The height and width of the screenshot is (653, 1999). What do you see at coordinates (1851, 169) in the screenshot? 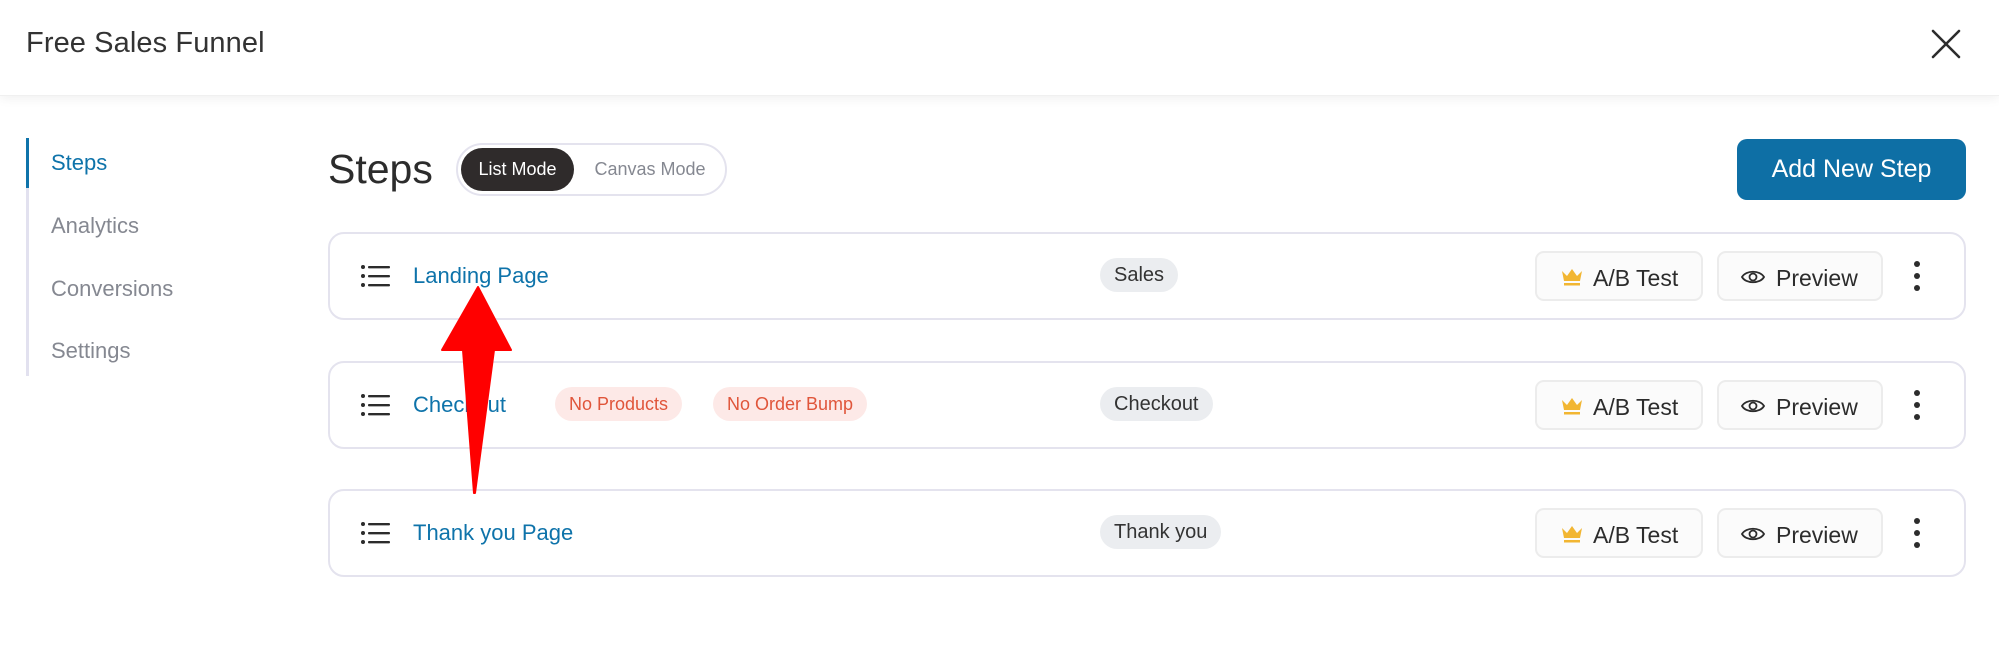
I see `add-new-step-button: Add New Step` at bounding box center [1851, 169].